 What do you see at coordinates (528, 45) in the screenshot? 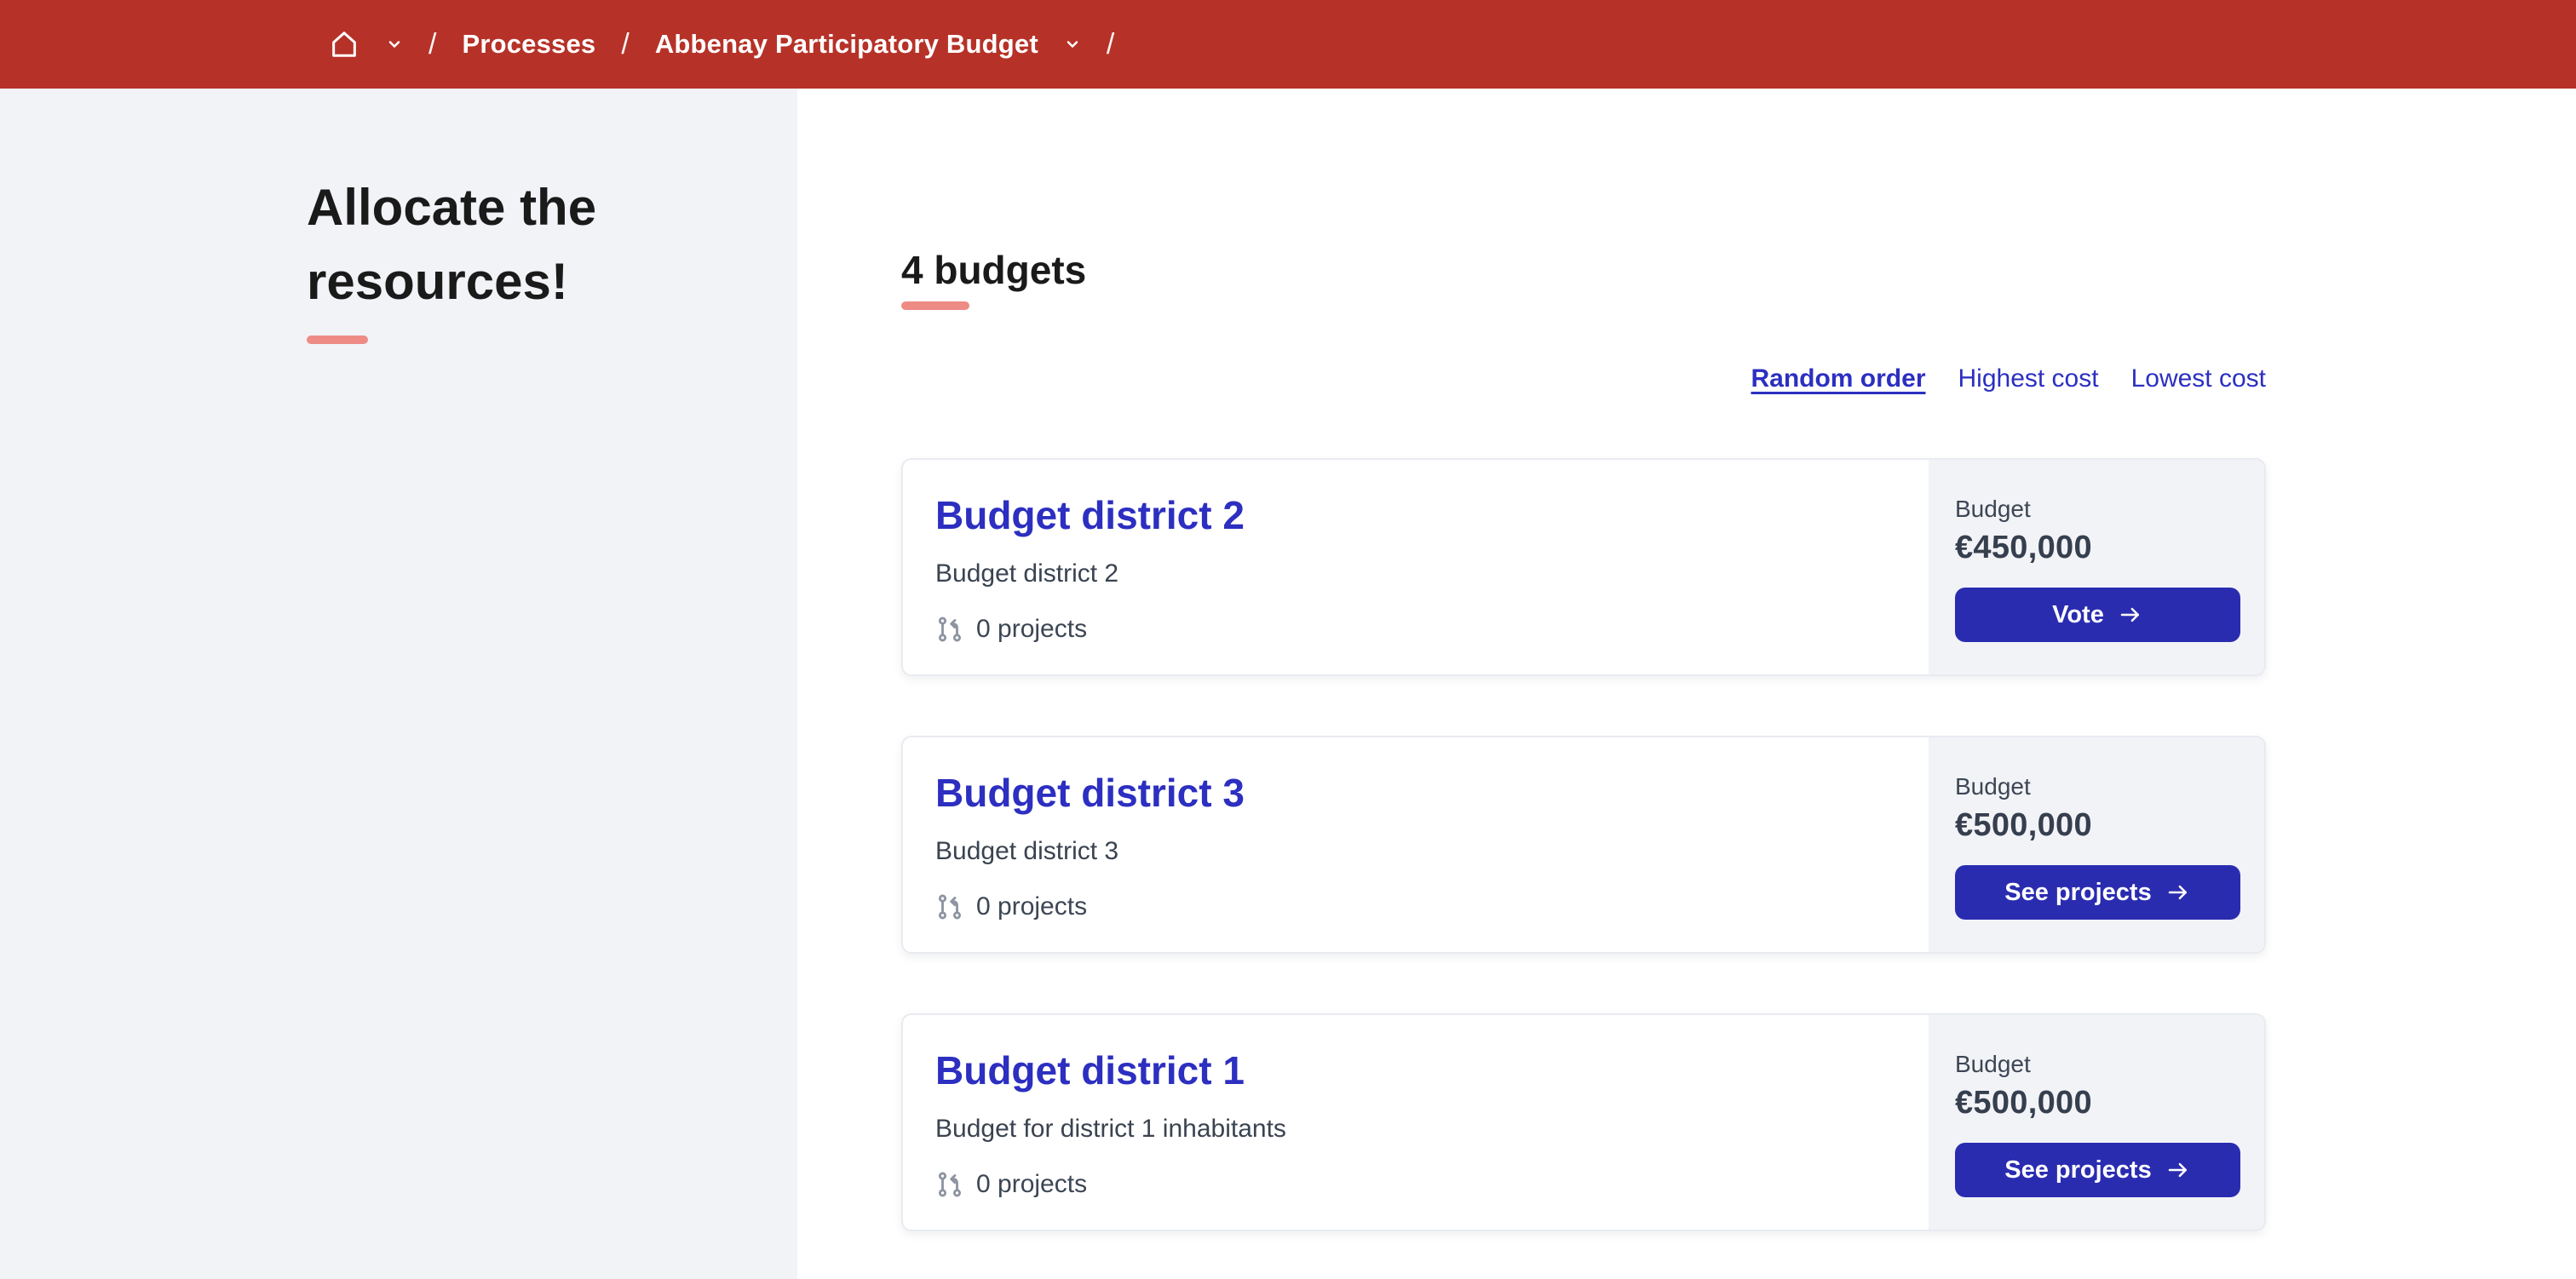
I see `breadcrumb-item-processes: Processes` at bounding box center [528, 45].